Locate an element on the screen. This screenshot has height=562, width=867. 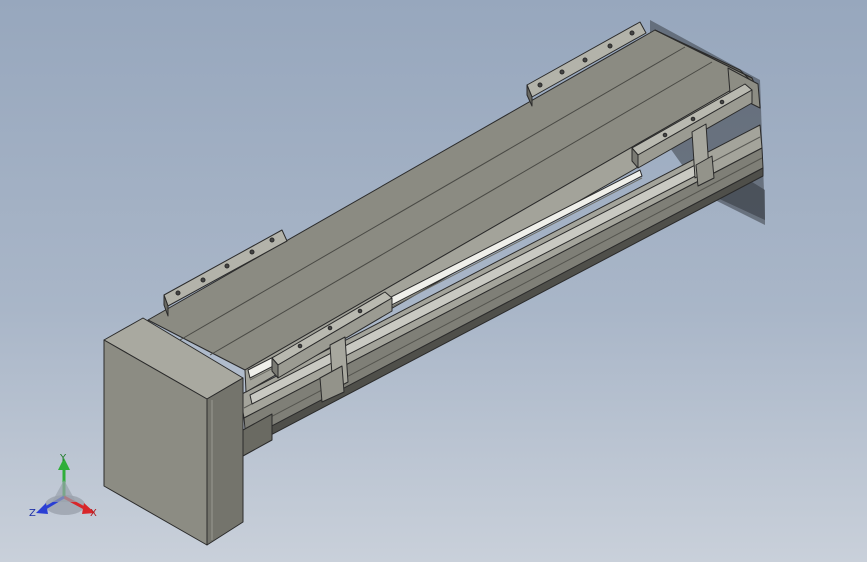
coordinate-triad: Y X Z is located at coordinates (63, 486).